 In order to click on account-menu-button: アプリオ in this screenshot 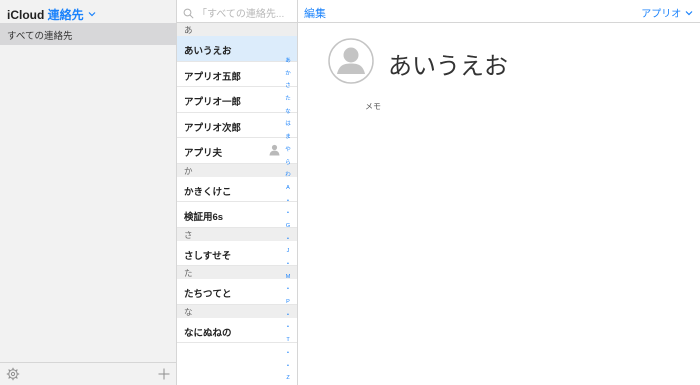, I will do `click(667, 12)`.